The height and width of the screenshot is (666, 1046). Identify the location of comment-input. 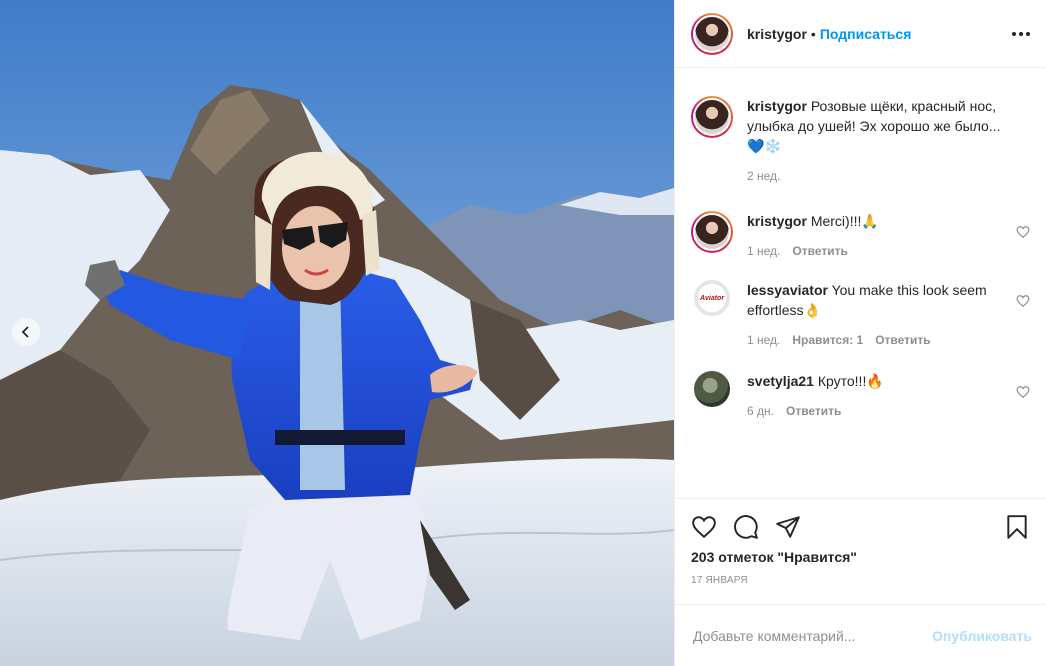
(813, 635).